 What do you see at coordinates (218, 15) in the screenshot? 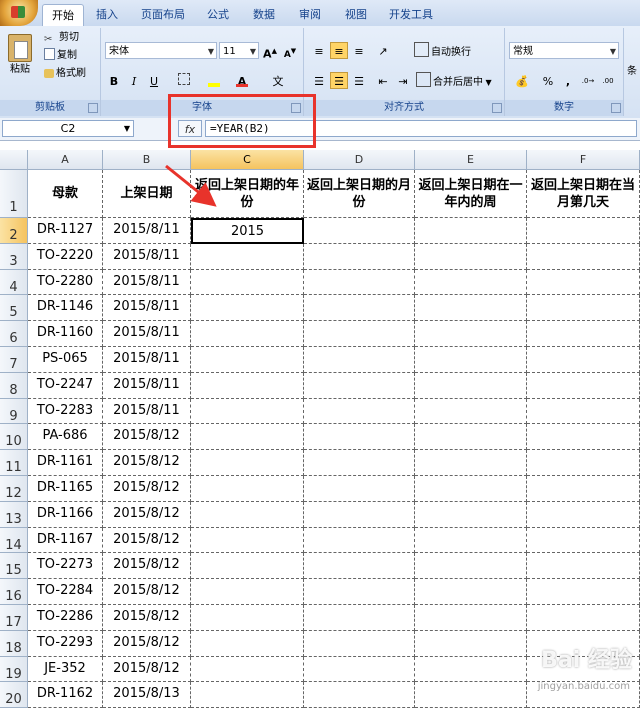
I see `tab-formulas: 公式` at bounding box center [218, 15].